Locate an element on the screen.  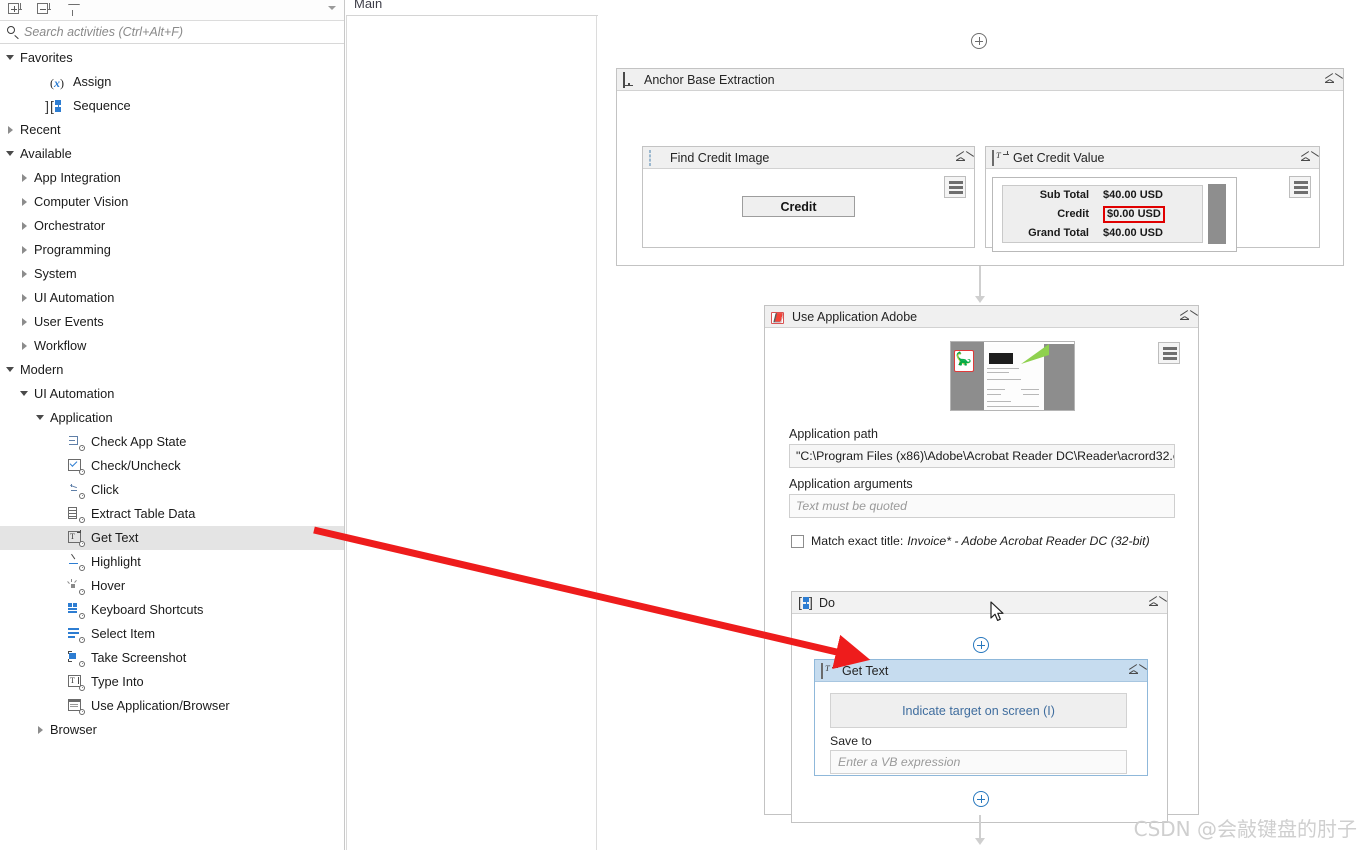
activities-toolbar is located at coordinates (172, 10).